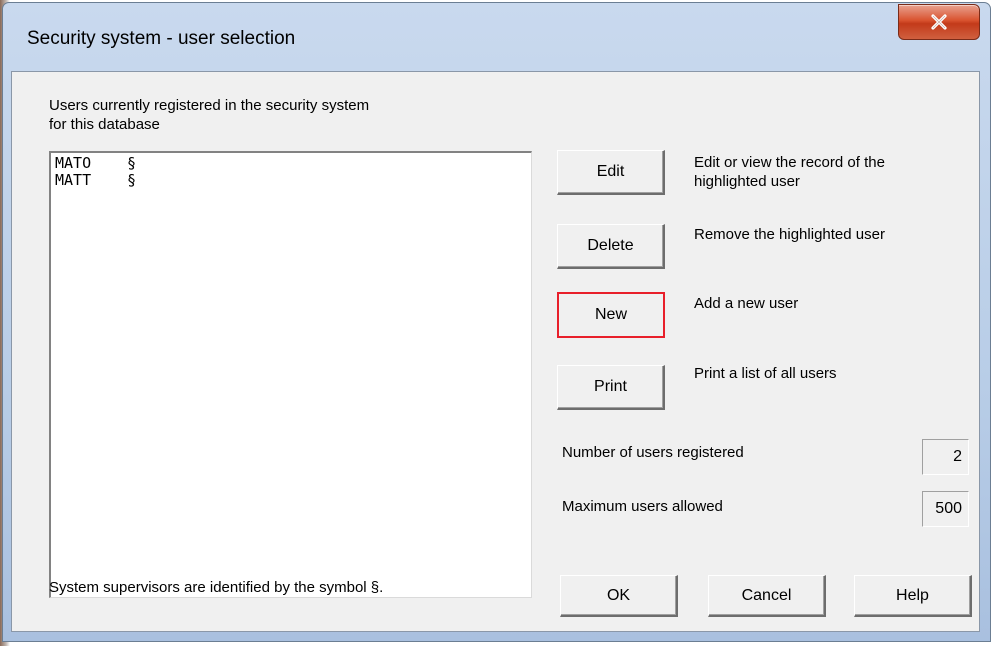  I want to click on print-description: Print a list of all users, so click(765, 373).